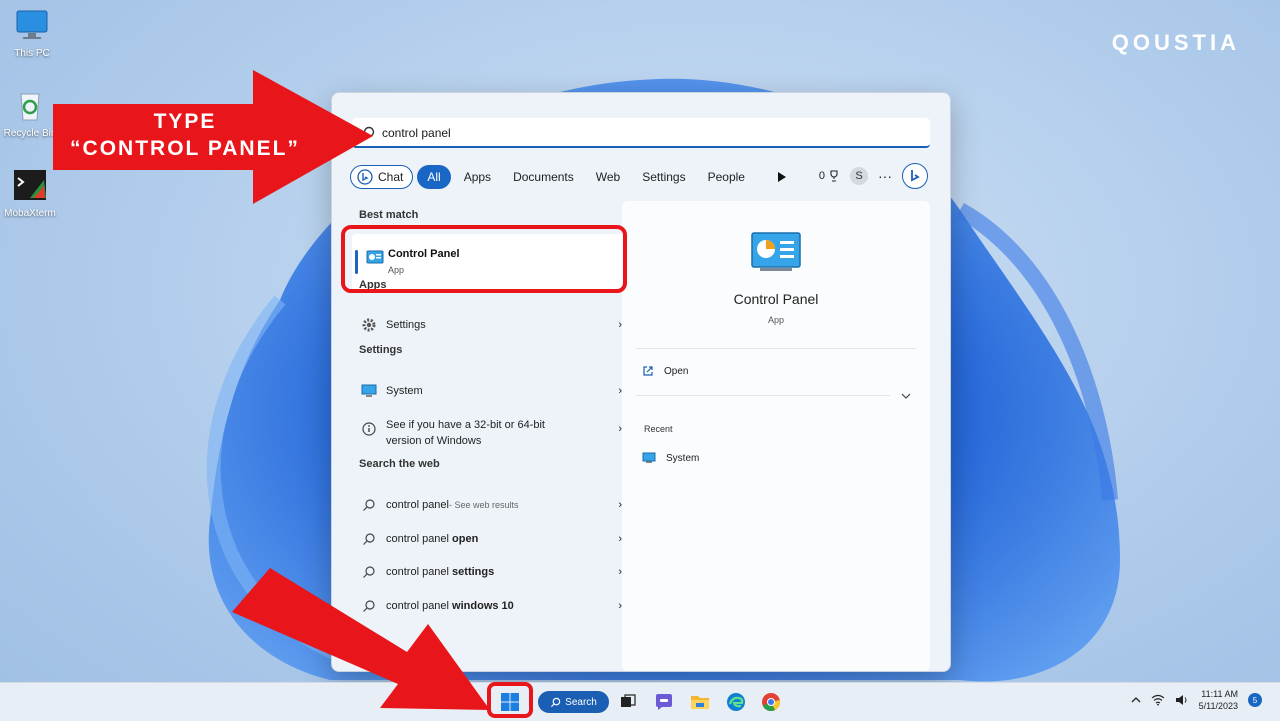  I want to click on rewards-count: 0, so click(821, 176).